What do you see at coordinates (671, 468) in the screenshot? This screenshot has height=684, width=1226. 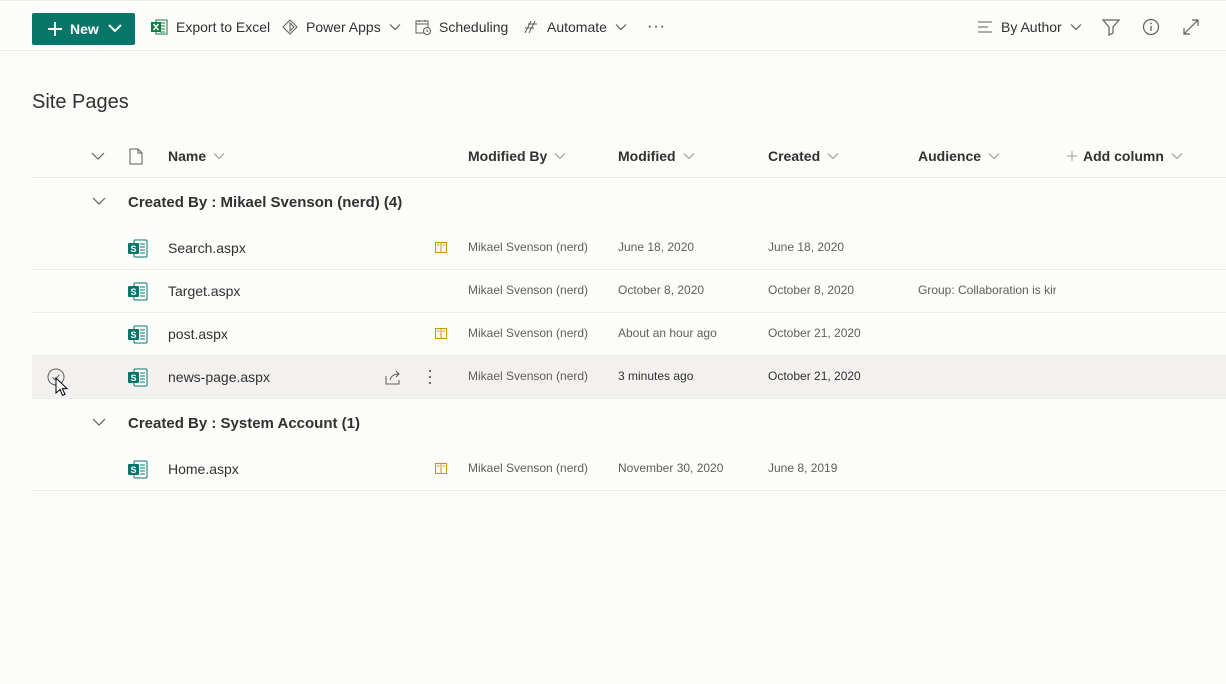 I see `modified-cell: November 30, 2020` at bounding box center [671, 468].